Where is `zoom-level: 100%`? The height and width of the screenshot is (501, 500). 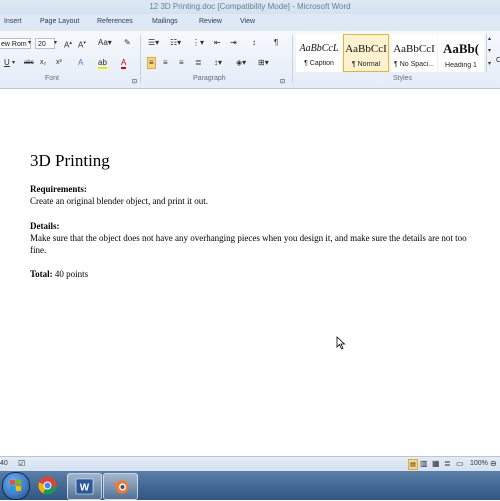
zoom-level: 100% is located at coordinates (479, 463).